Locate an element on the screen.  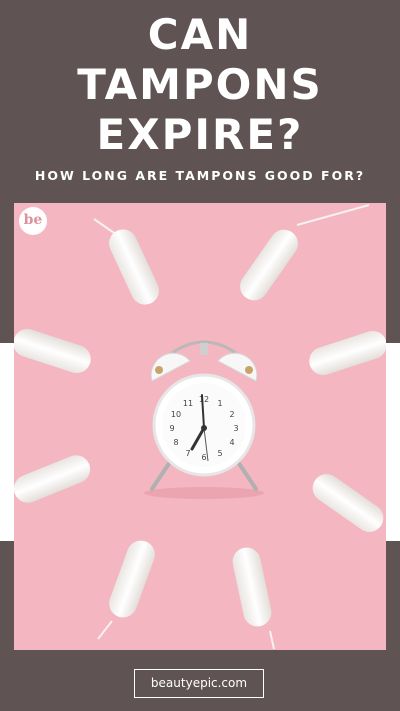
clock-number: 4 is located at coordinates (231, 442).